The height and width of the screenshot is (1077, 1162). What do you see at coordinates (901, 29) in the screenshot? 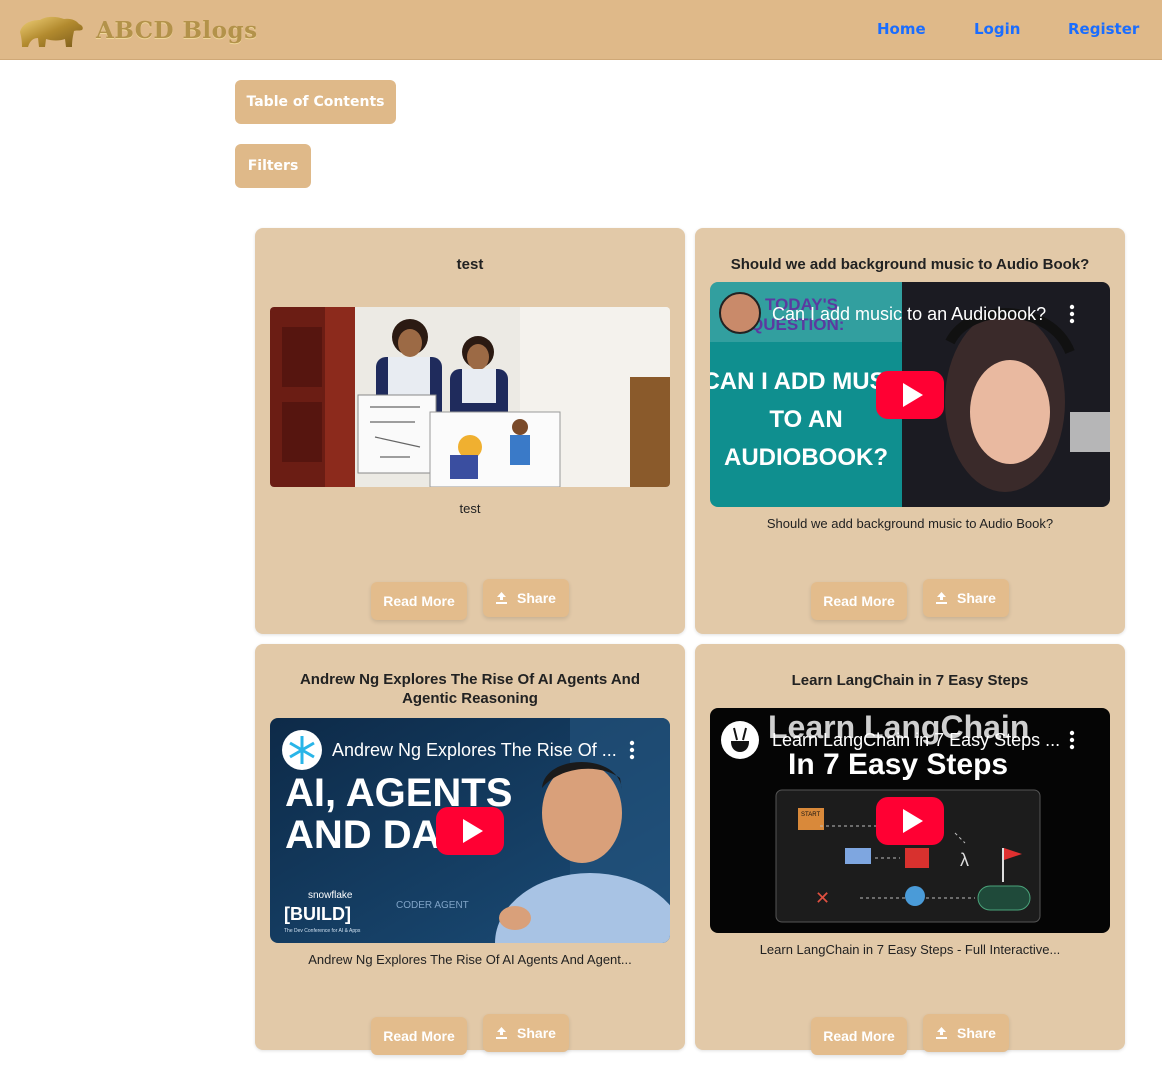
I see `nav-home-link: Home` at bounding box center [901, 29].